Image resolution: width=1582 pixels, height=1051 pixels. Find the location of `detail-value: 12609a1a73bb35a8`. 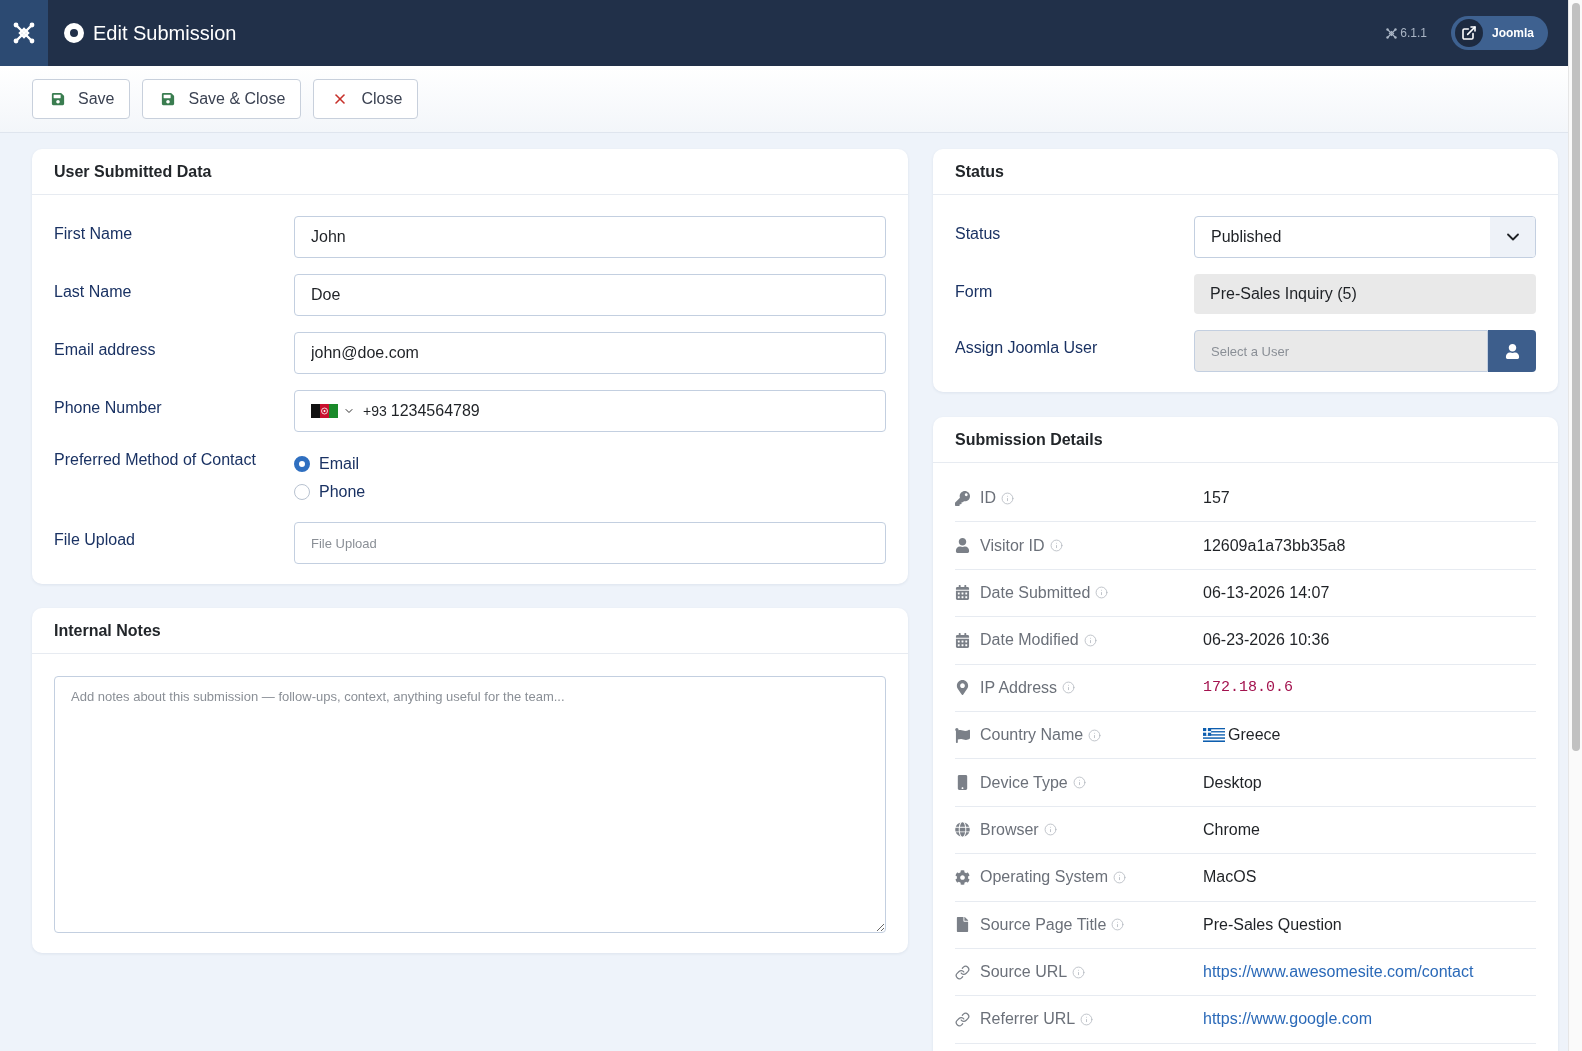

detail-value: 12609a1a73bb35a8 is located at coordinates (1274, 545).